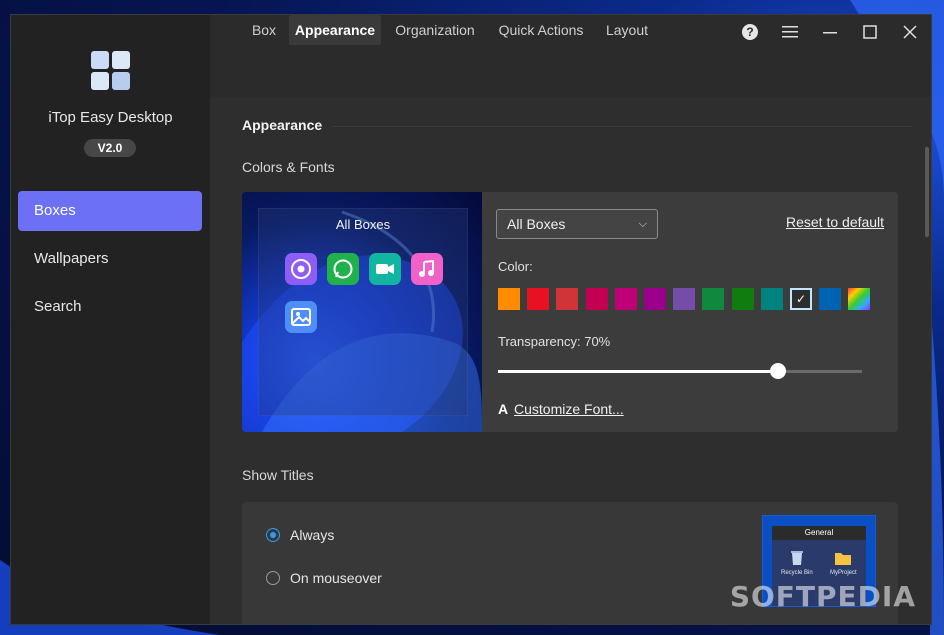 This screenshot has width=944, height=635. I want to click on font-icon: A, so click(503, 409).